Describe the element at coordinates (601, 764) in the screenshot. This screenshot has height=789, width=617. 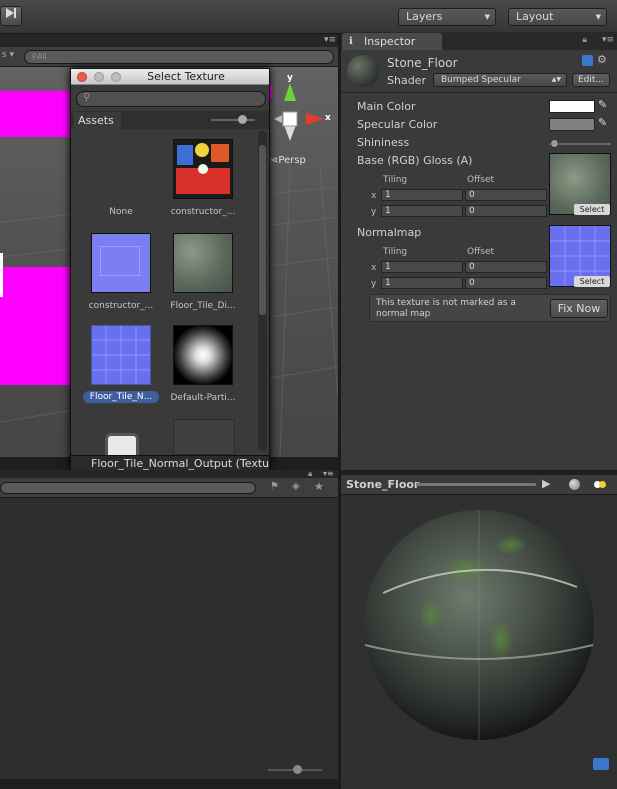
I see `asset-label-icon` at that location.